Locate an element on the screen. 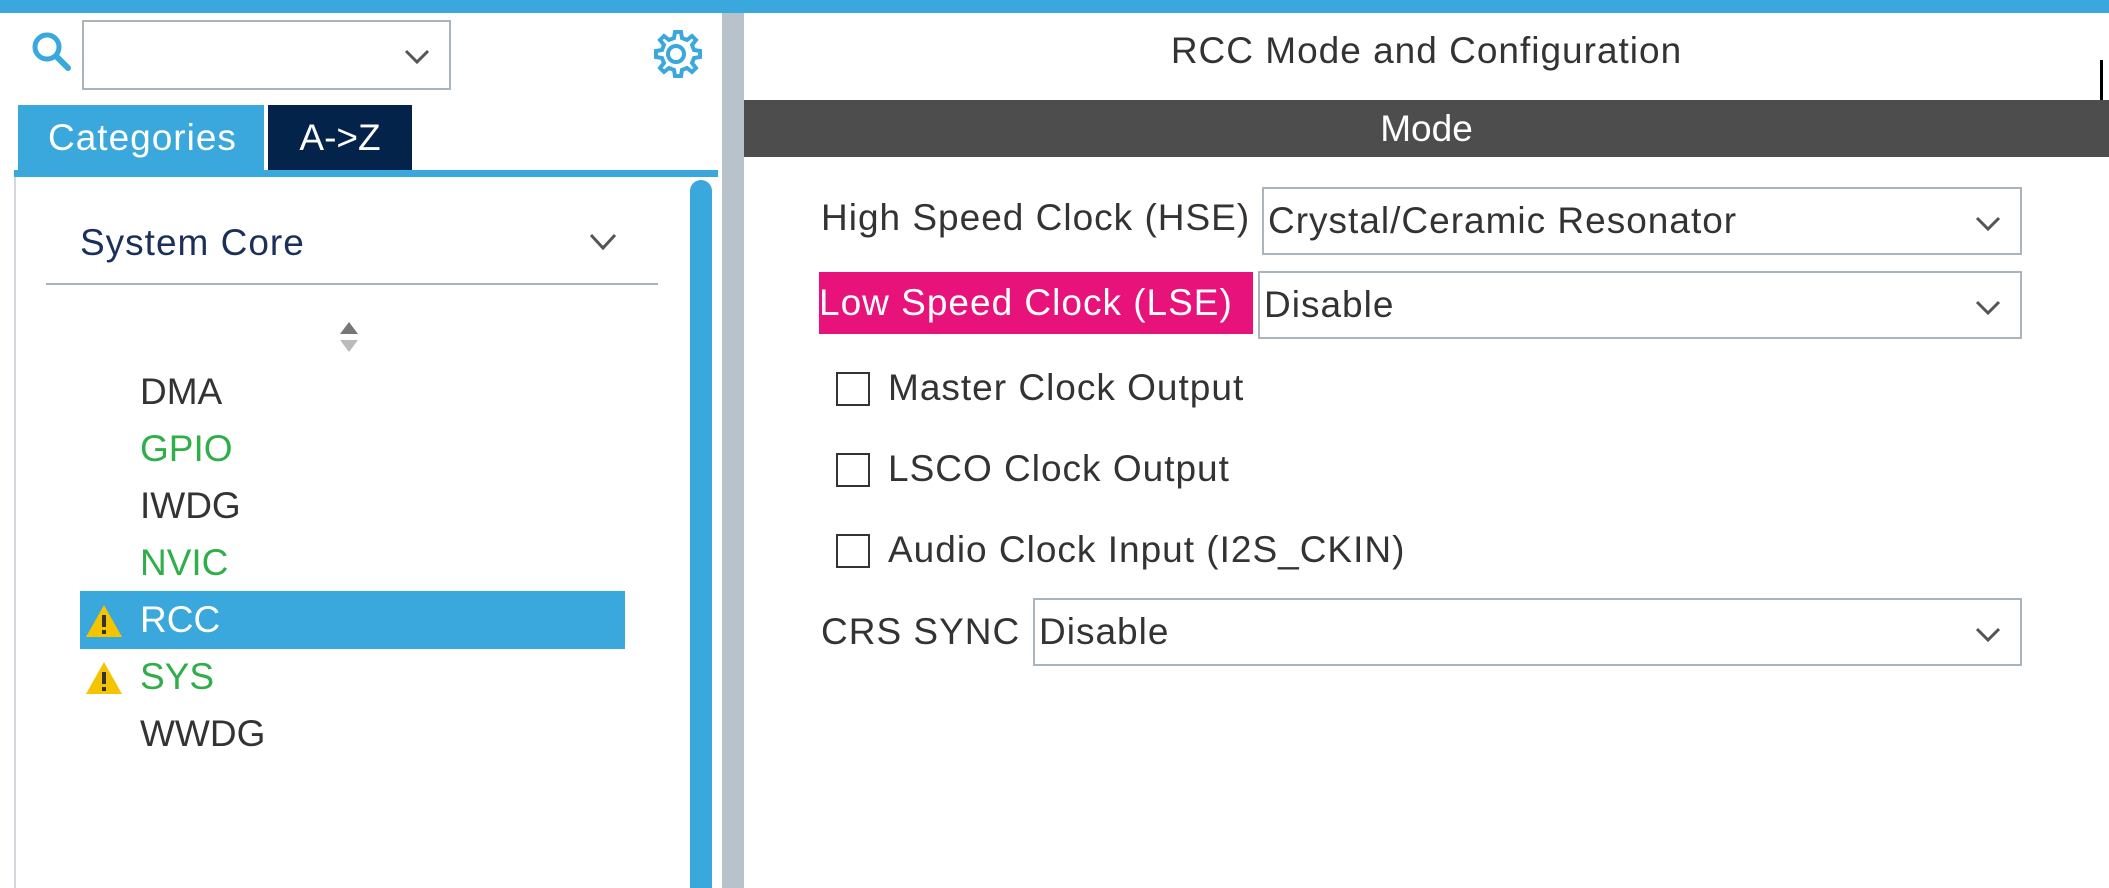 This screenshot has width=2109, height=888. scrollbar-thumb is located at coordinates (701, 534).